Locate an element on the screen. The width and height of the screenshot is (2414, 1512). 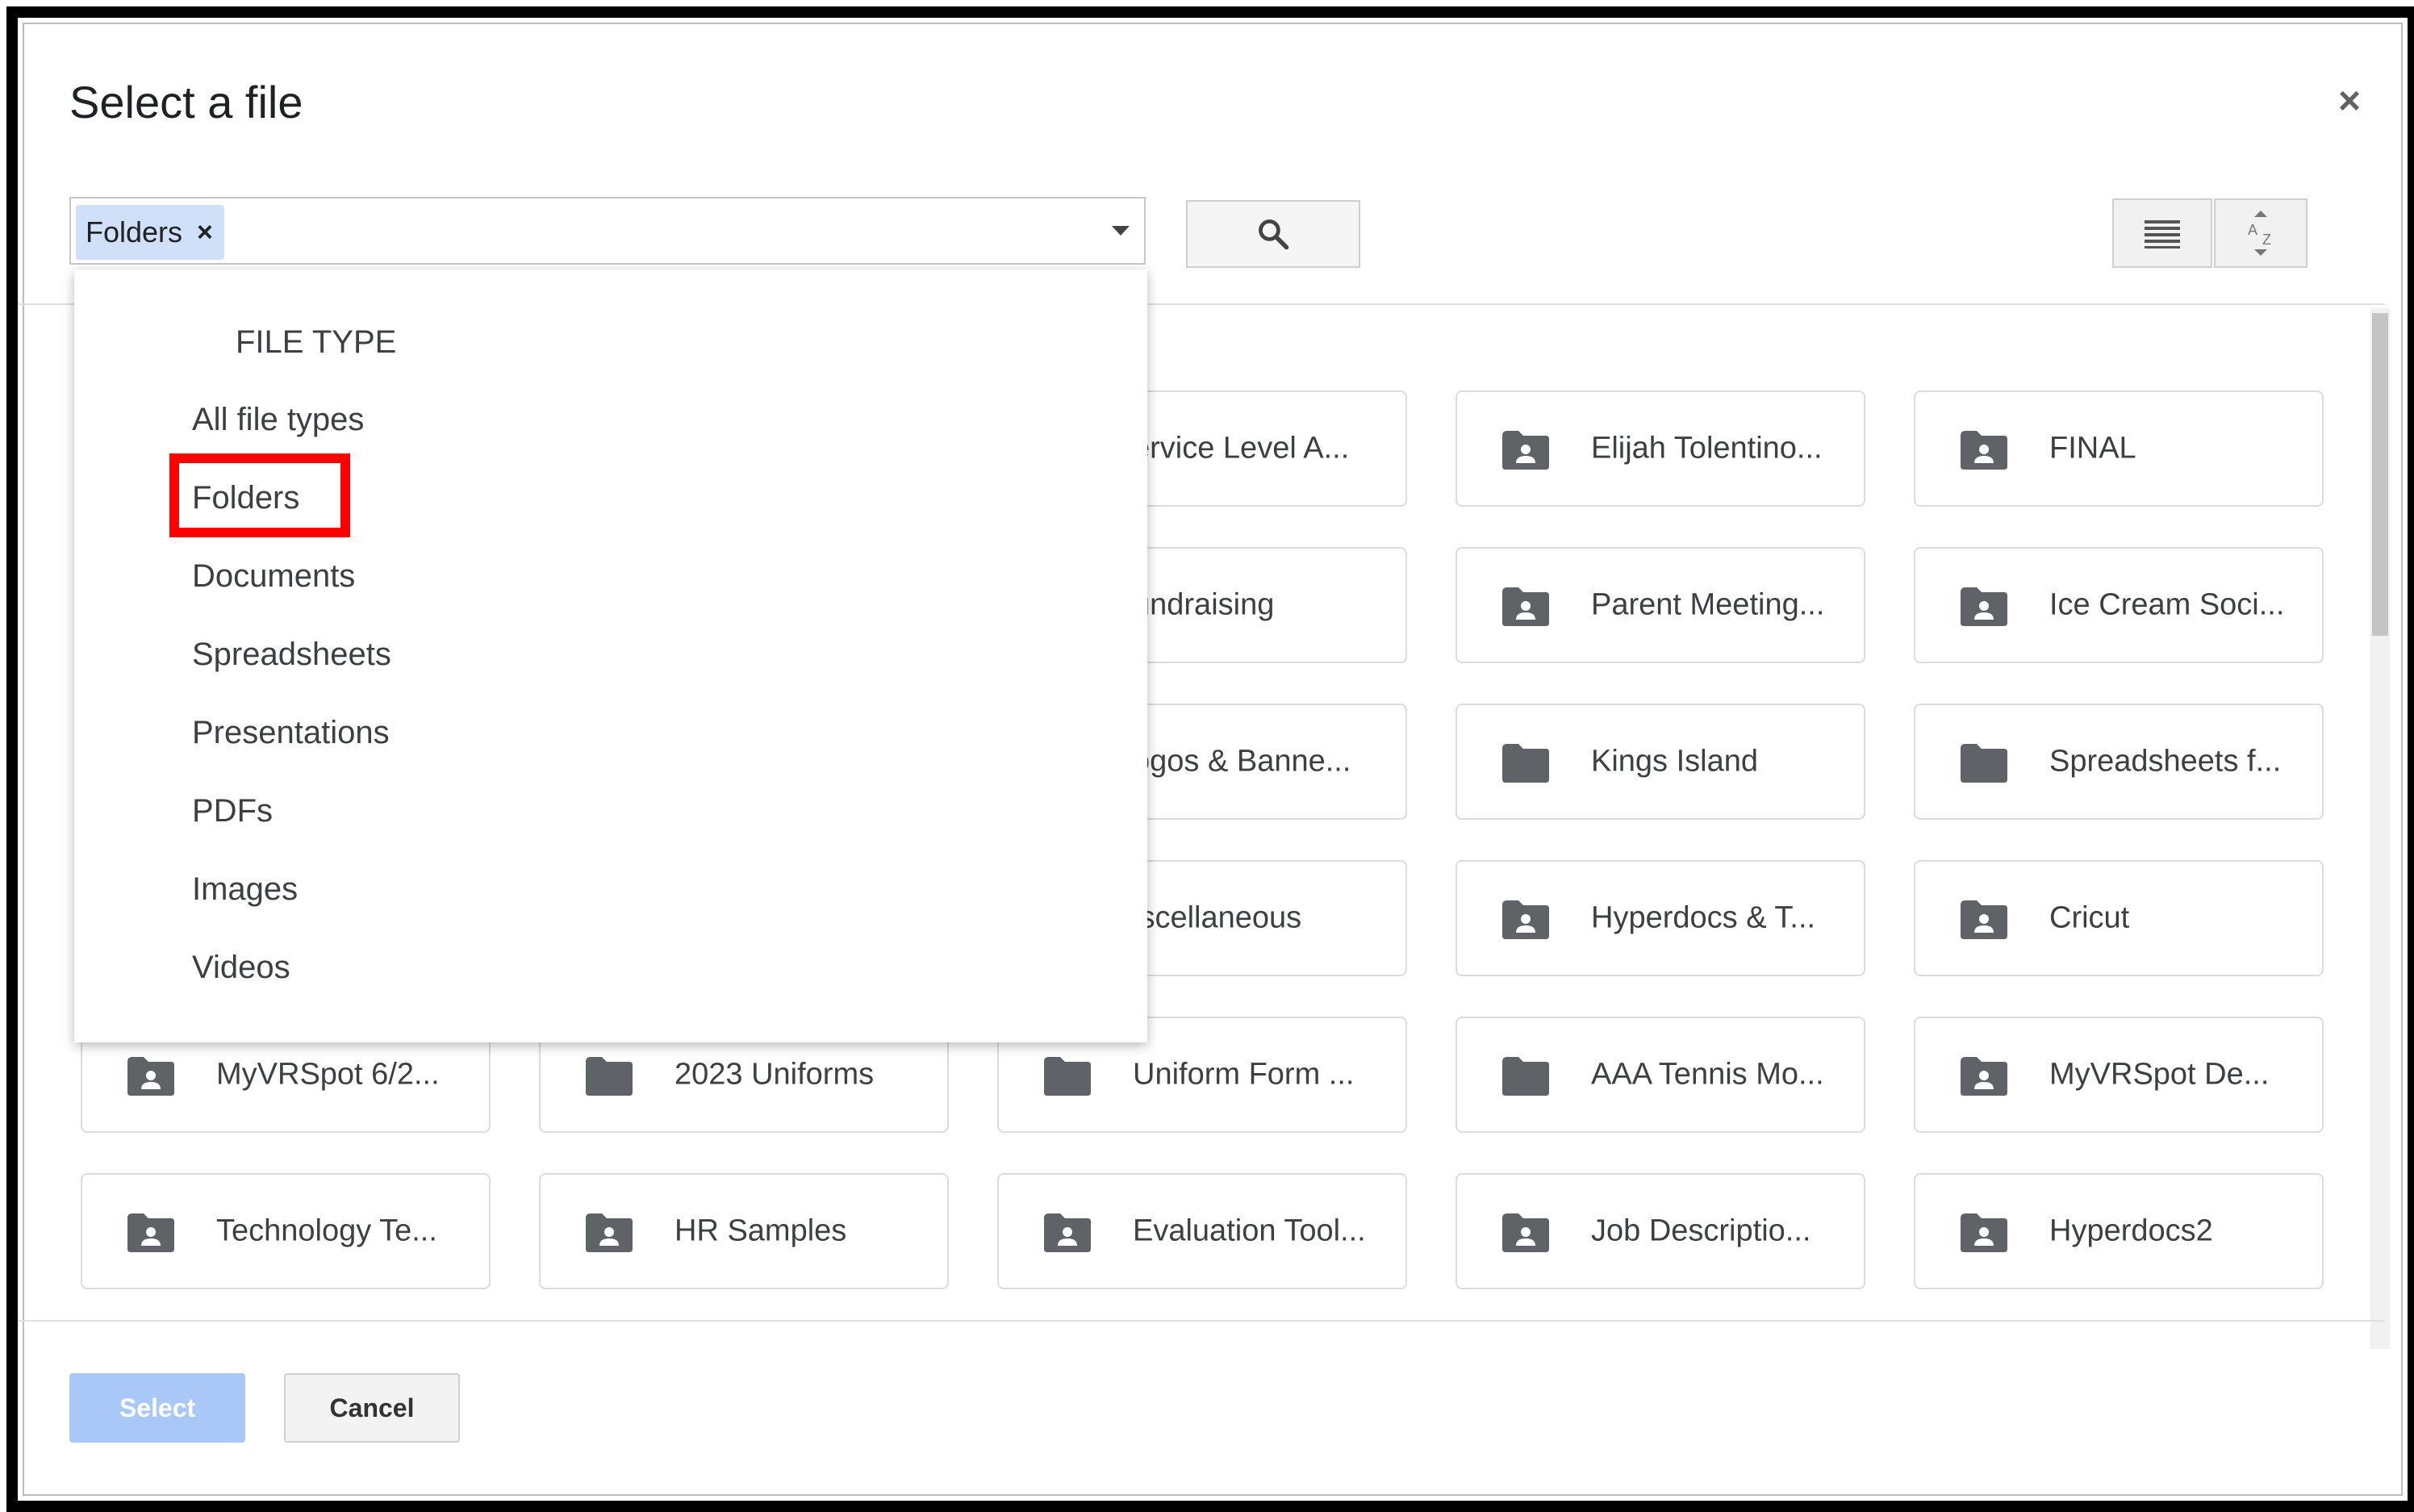
chevron-down-icon is located at coordinates (1121, 231).